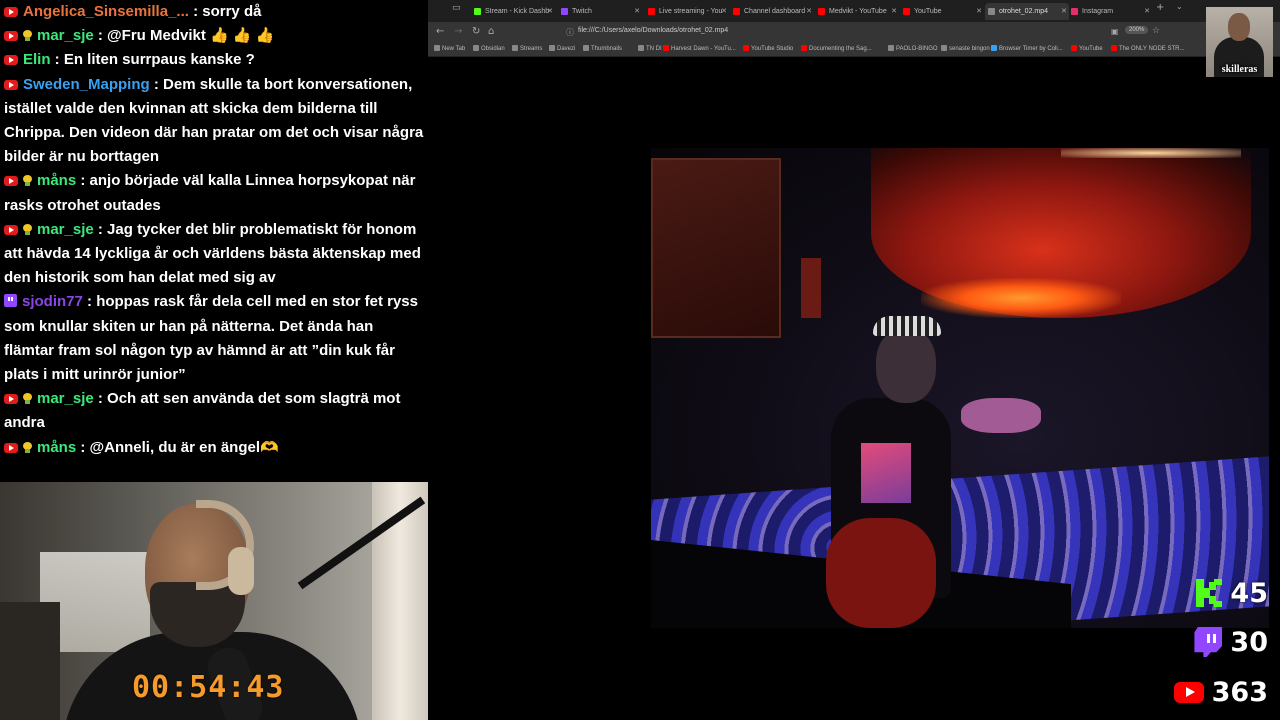 The height and width of the screenshot is (720, 1280). I want to click on chat-text: : En liten surrpaus kanske ?, so click(152, 60).